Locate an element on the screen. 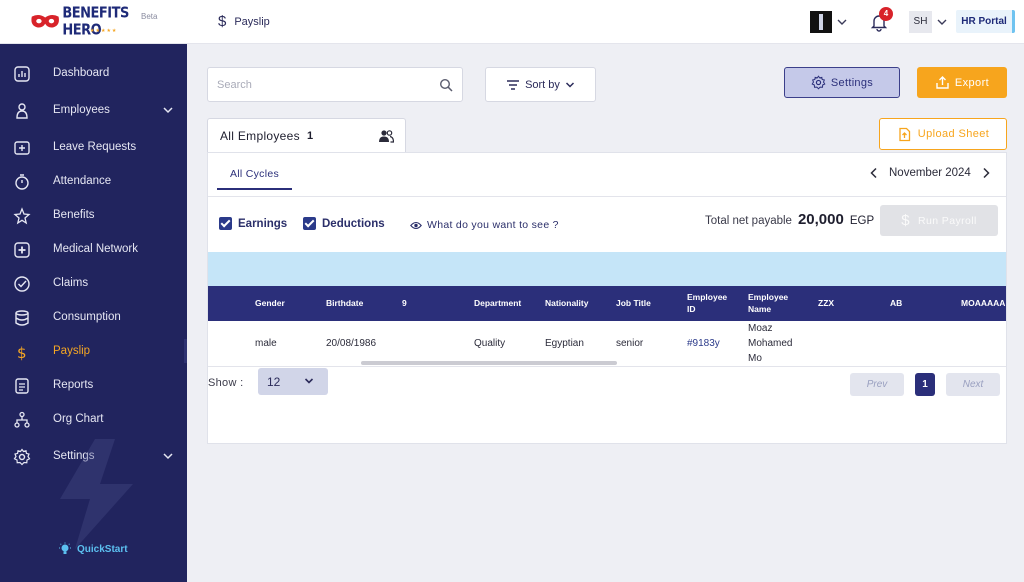  page-size-select: 12 is located at coordinates (293, 381).